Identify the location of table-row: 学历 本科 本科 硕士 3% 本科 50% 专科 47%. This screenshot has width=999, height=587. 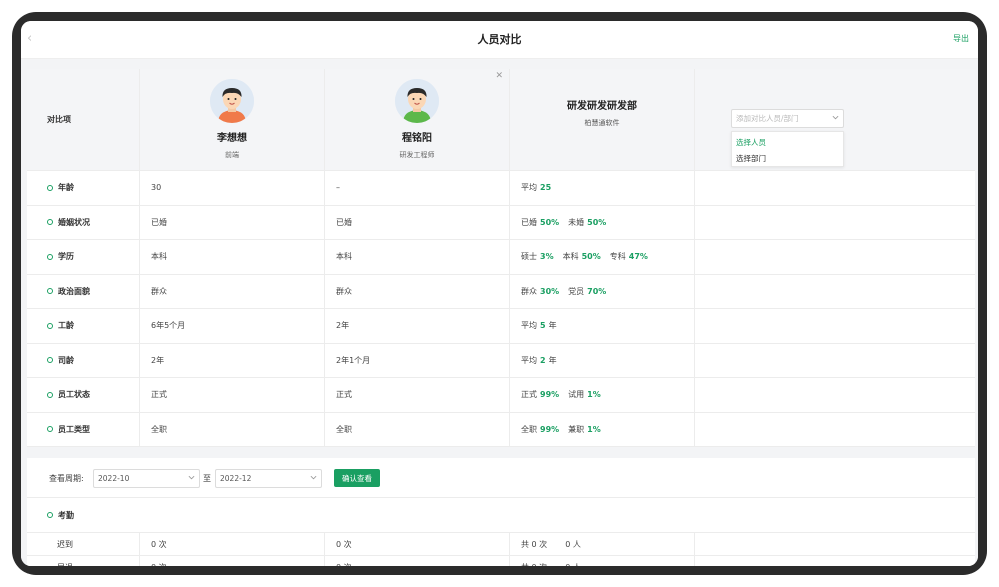
(501, 257).